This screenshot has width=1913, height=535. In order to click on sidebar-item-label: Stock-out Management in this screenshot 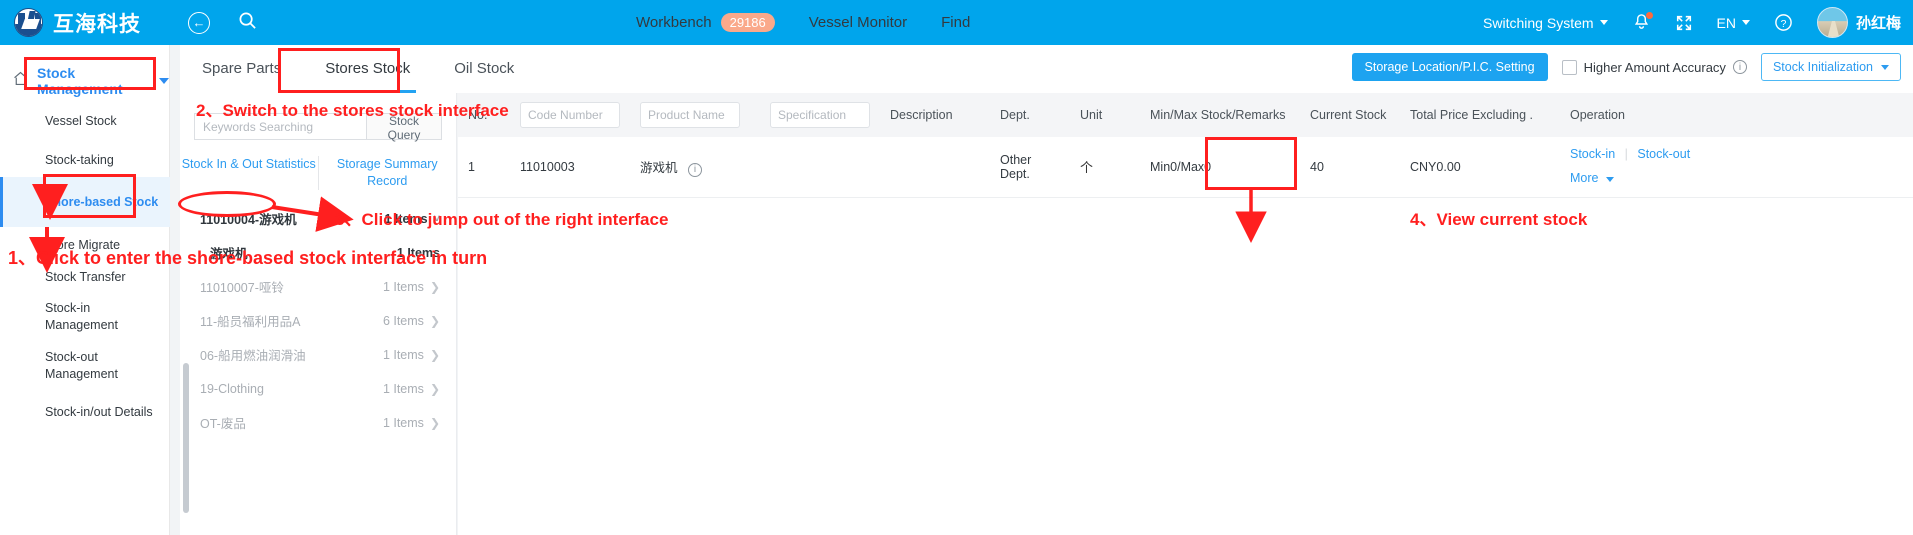, I will do `click(81, 365)`.